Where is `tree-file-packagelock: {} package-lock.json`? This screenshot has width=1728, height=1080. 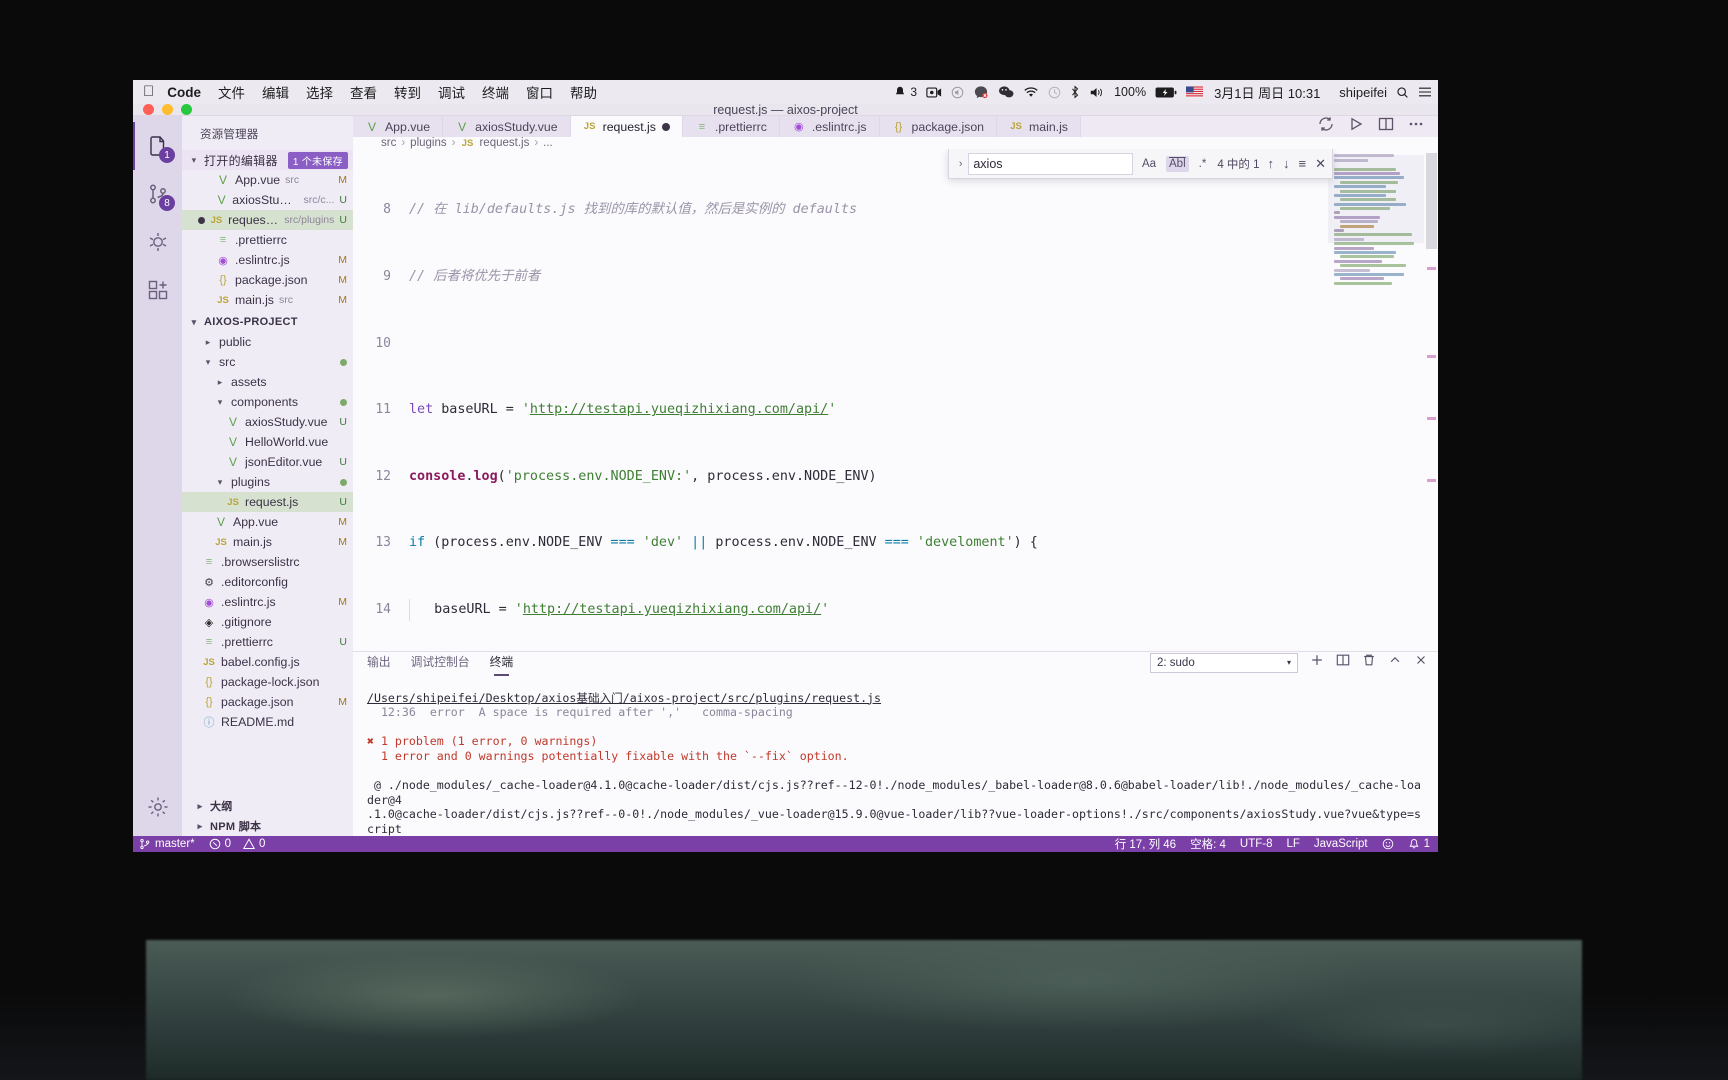
tree-file-packagelock: {} package-lock.json is located at coordinates (267, 682).